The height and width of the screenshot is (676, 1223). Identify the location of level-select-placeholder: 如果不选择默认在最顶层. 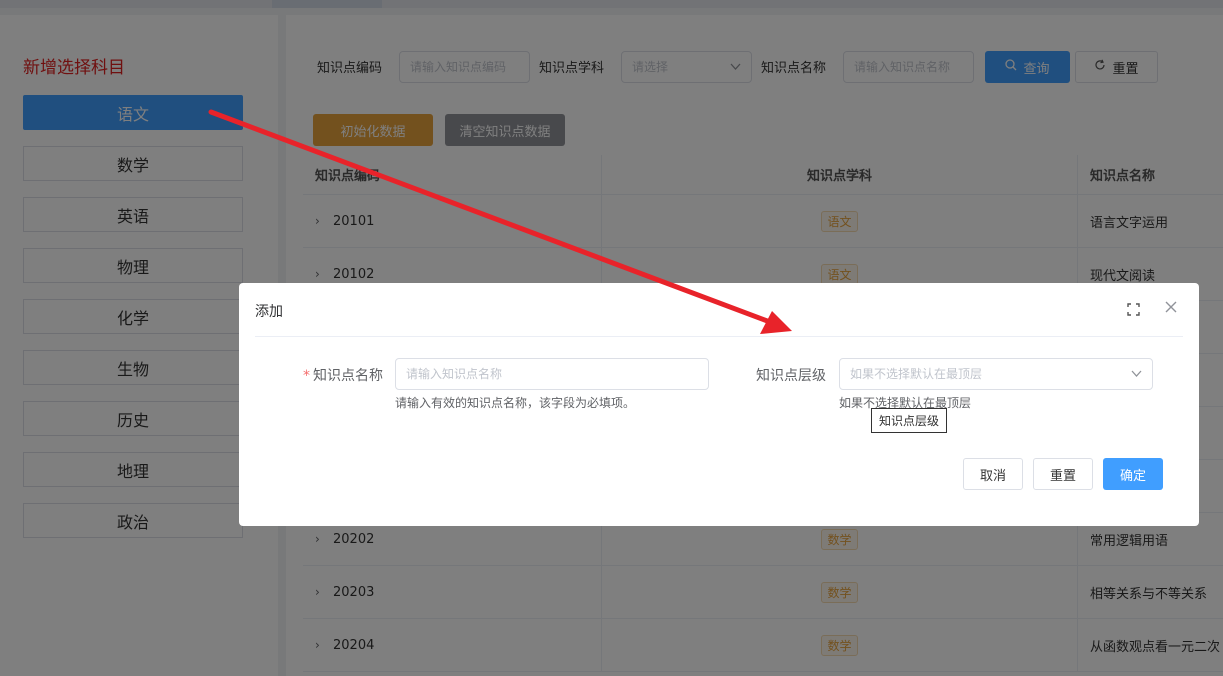
(916, 374).